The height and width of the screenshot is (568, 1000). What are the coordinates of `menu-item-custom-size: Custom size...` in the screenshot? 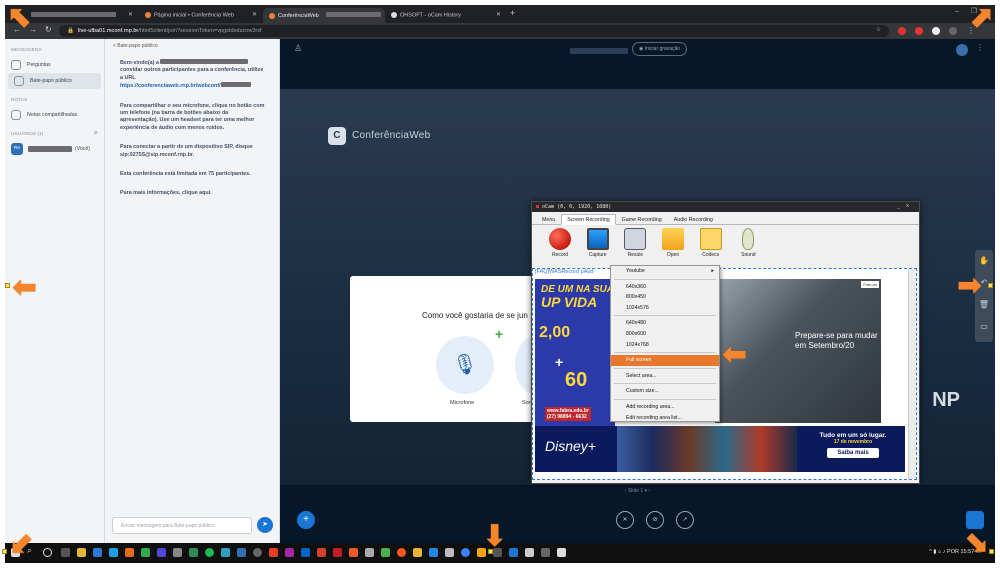 It's located at (665, 391).